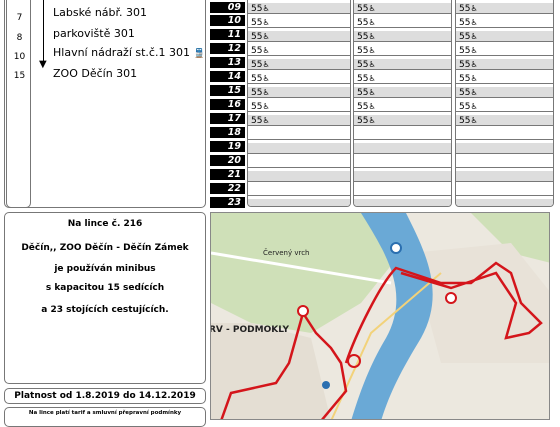  Describe the element at coordinates (227, 160) in the screenshot. I see `hour-label: 20` at that location.